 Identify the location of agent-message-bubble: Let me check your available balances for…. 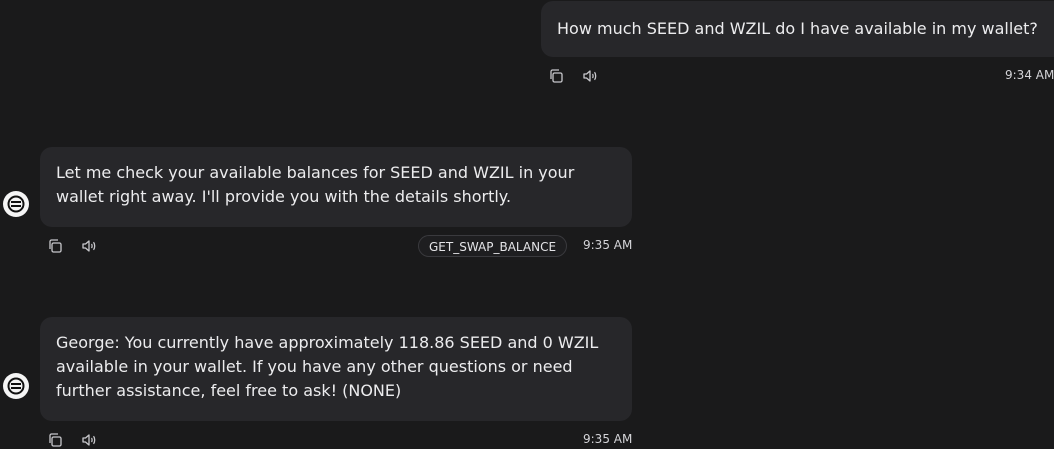
(336, 187).